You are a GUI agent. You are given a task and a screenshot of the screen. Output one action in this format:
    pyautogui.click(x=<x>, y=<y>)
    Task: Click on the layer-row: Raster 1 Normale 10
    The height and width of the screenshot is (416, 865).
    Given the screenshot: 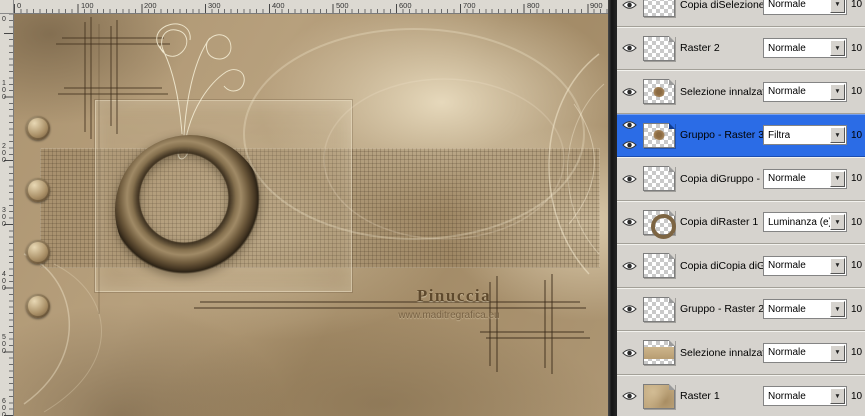 What is the action you would take?
    pyautogui.click(x=741, y=395)
    